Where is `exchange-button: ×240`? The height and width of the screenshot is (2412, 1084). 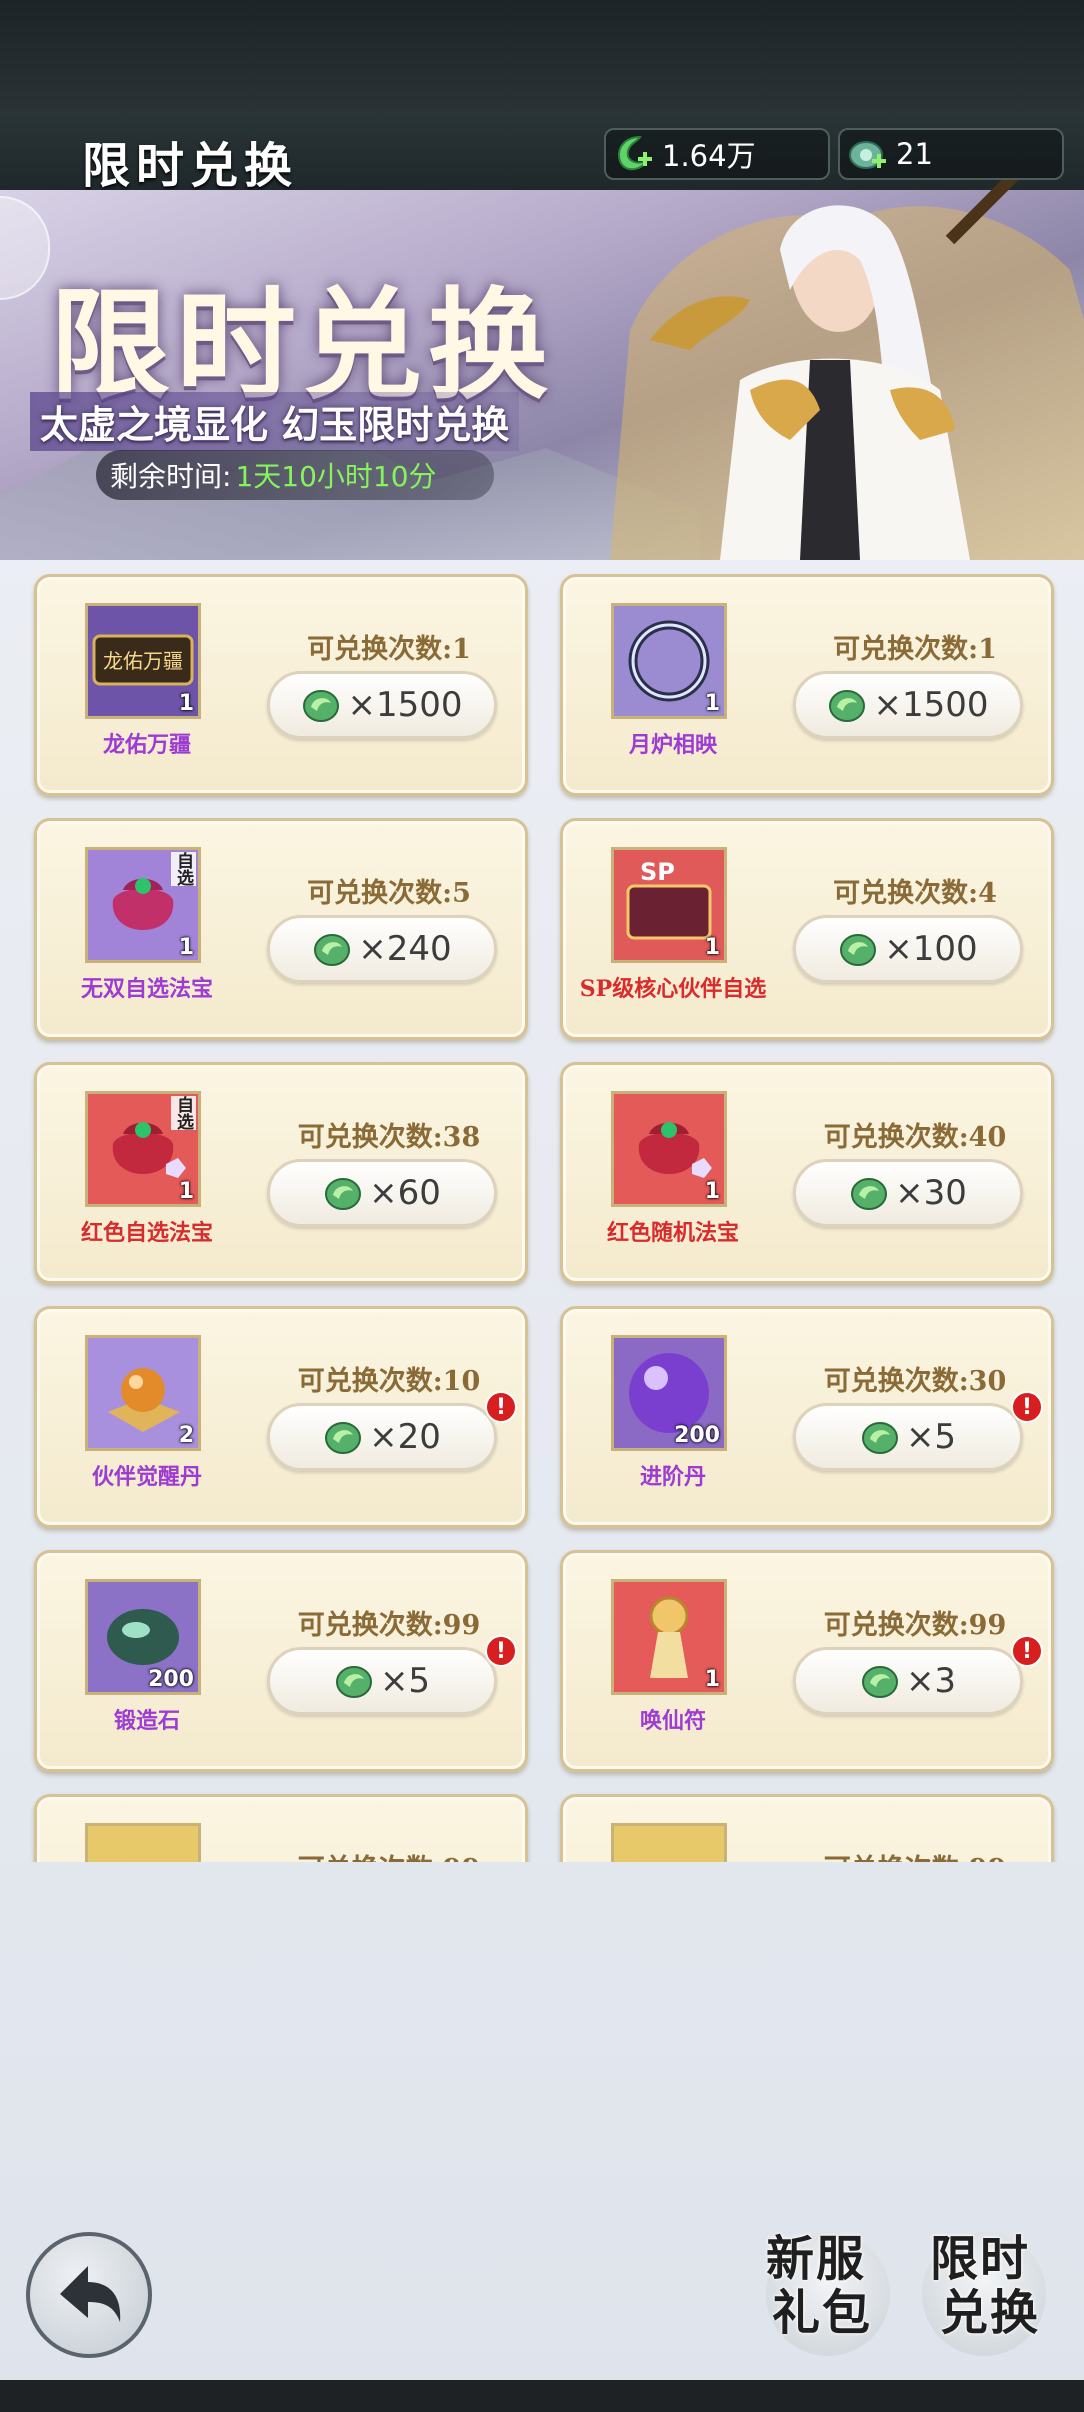
exchange-button: ×240 is located at coordinates (382, 949).